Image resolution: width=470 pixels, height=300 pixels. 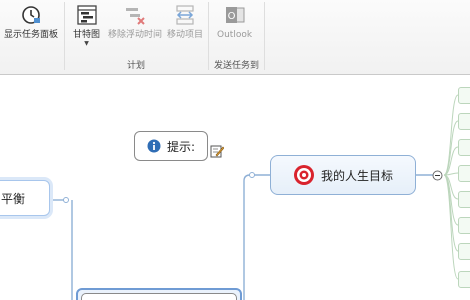 What do you see at coordinates (237, 66) in the screenshot?
I see `send-tasks-group-label: 发送任务到` at bounding box center [237, 66].